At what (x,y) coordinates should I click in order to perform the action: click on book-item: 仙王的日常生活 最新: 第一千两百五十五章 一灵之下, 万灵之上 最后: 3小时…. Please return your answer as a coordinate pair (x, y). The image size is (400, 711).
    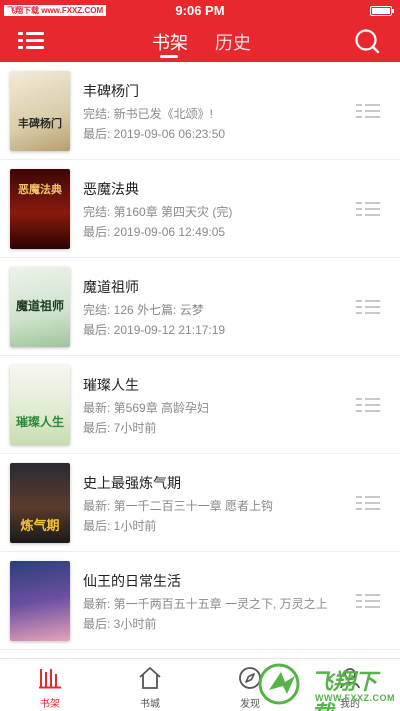
    Looking at the image, I should click on (200, 601).